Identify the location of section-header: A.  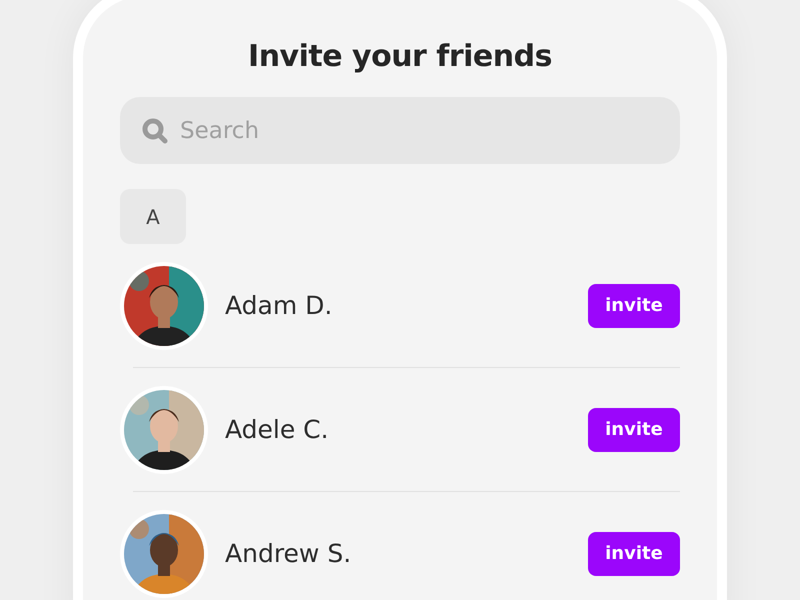
(153, 216).